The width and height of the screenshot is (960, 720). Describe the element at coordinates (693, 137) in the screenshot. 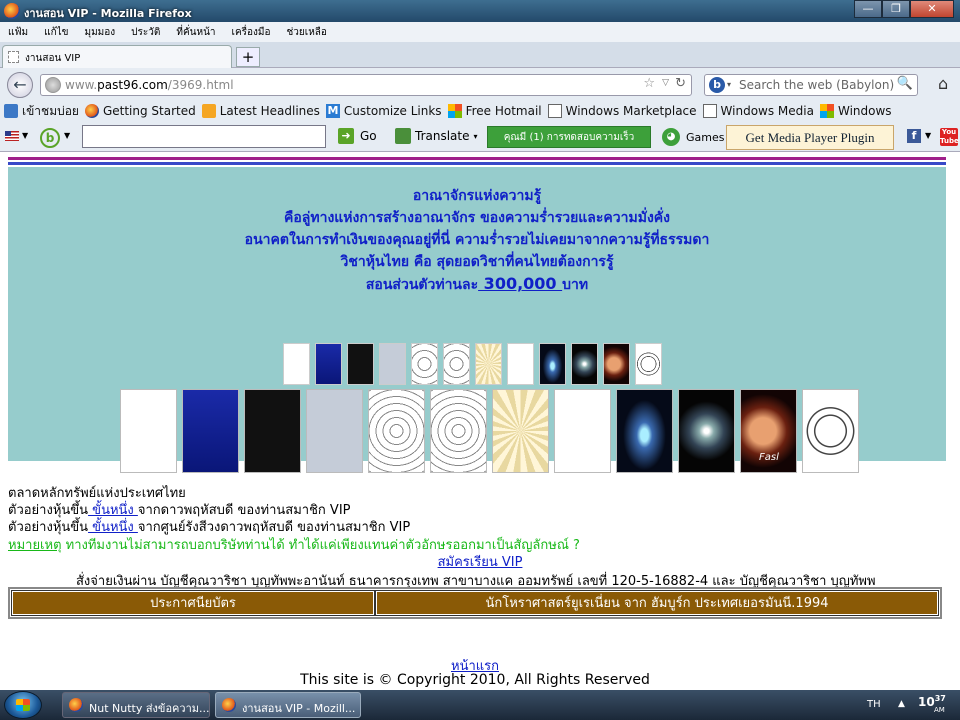

I see `games-button: ◕ Games` at that location.